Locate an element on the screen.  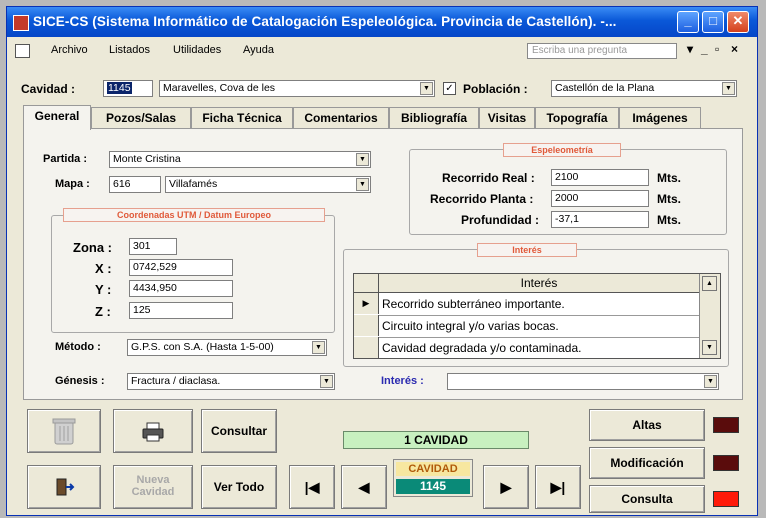
recorrido-real-unit: Mts. is located at coordinates (669, 178).